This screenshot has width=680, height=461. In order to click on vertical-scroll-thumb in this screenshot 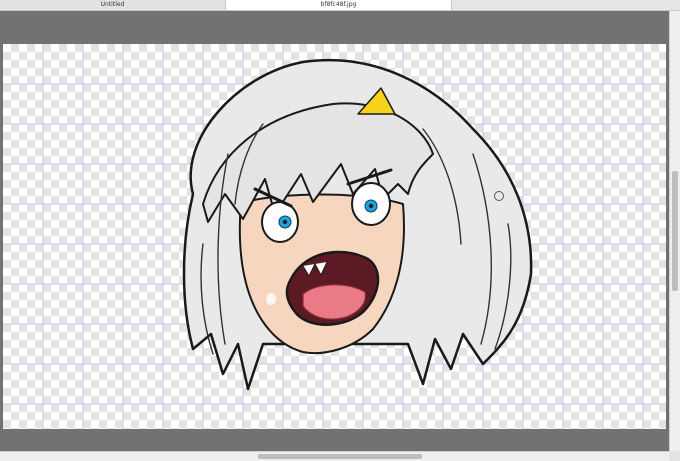, I will do `click(675, 231)`.